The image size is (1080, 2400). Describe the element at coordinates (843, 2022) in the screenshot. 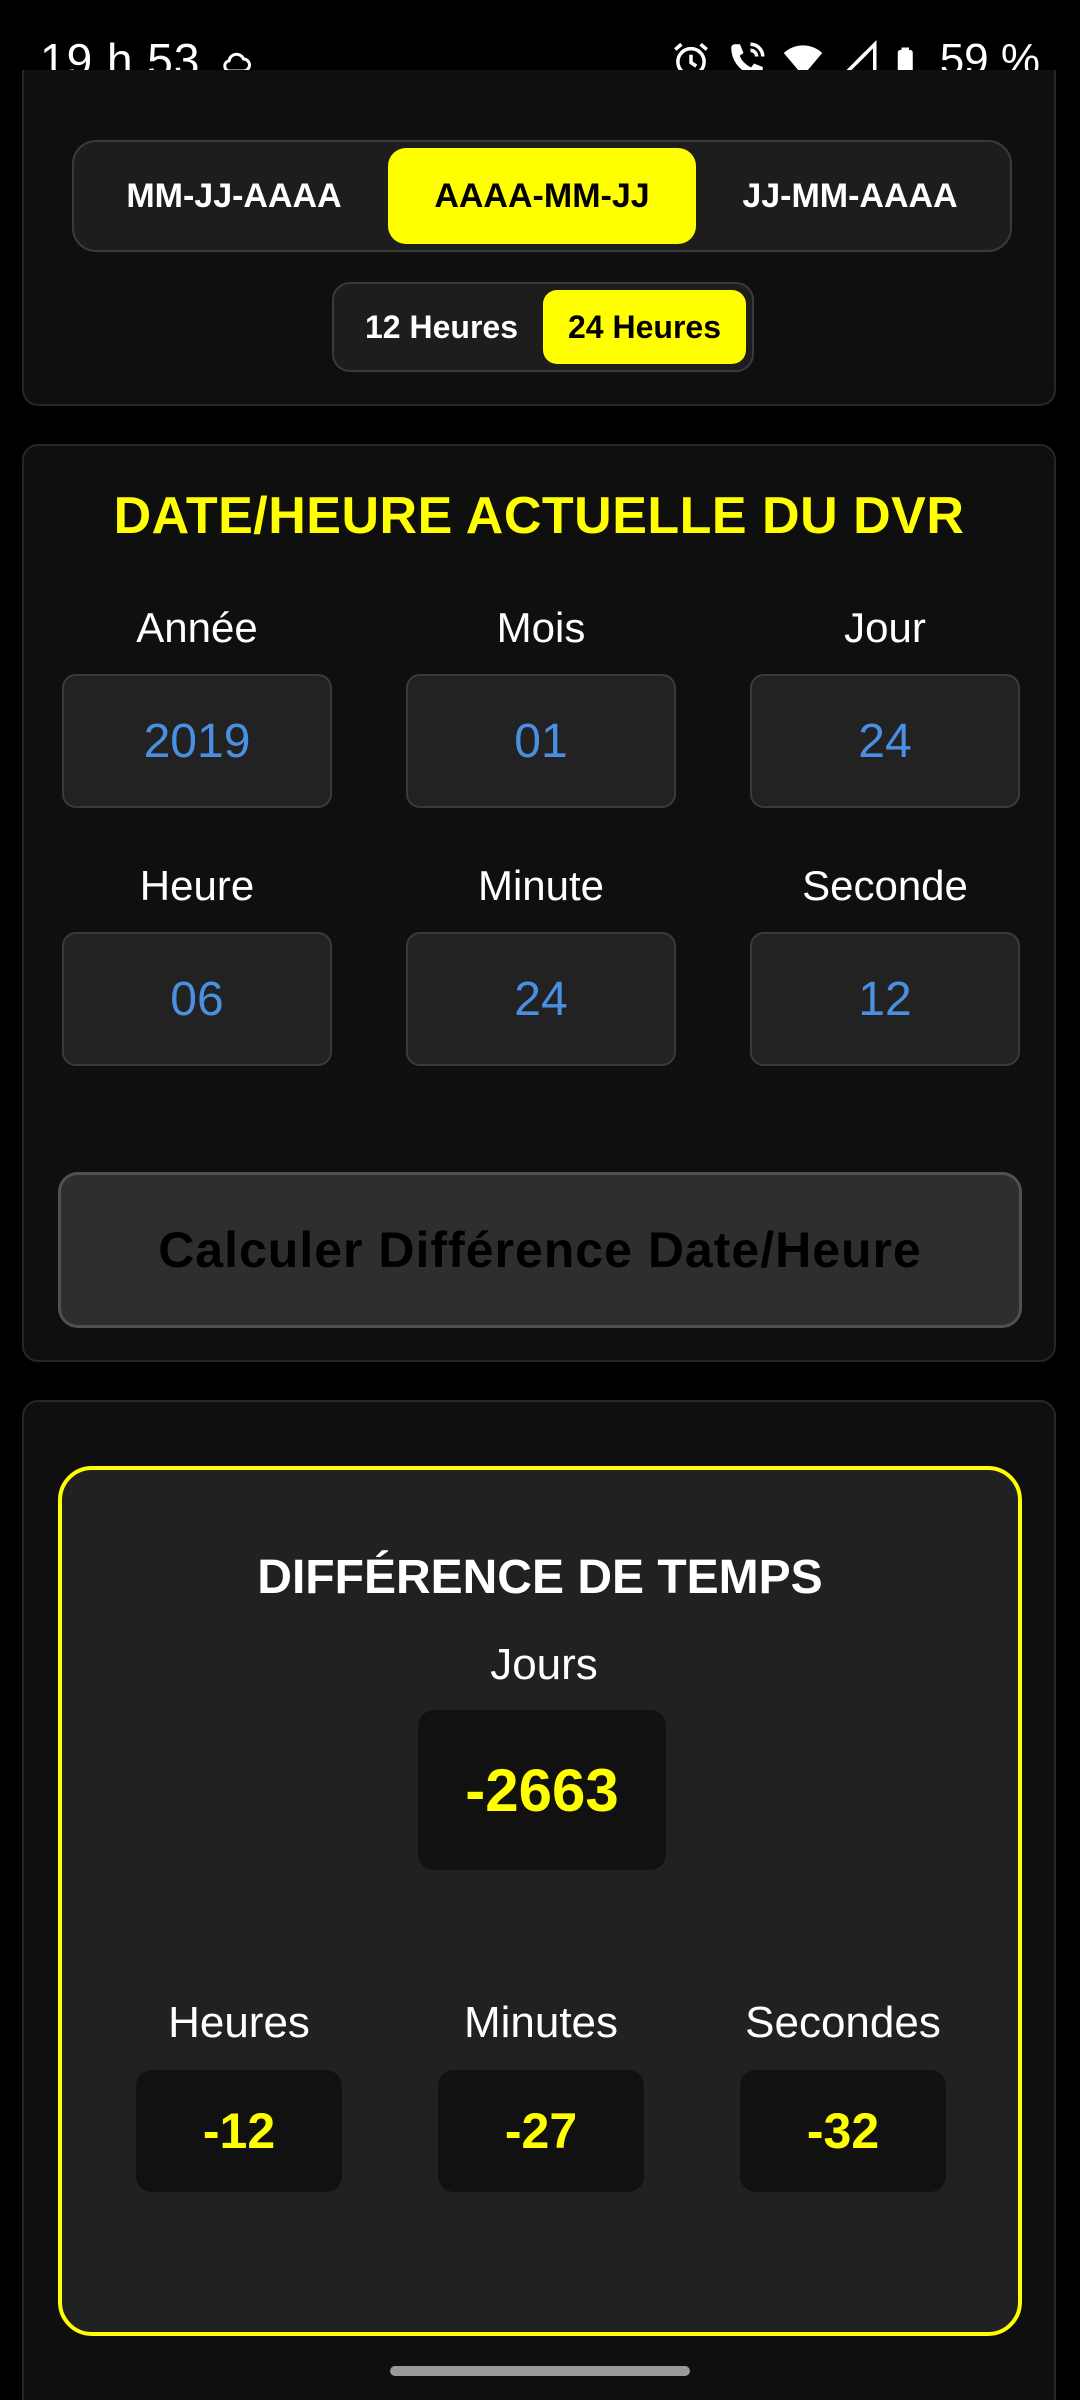

I see `seconds-label: Secondes` at that location.